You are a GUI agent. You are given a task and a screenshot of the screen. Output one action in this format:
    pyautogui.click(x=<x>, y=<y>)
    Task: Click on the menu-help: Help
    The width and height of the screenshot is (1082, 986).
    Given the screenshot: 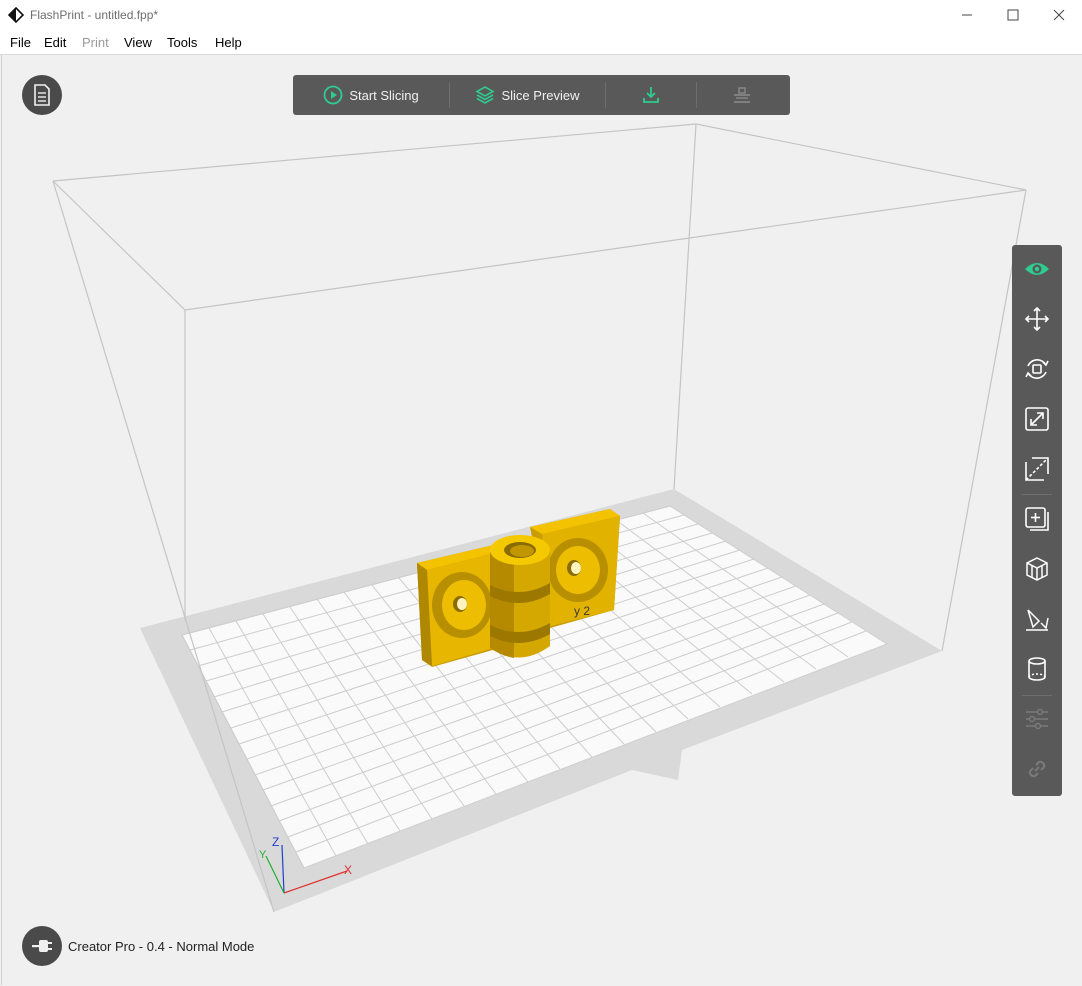 What is the action you would take?
    pyautogui.click(x=228, y=42)
    